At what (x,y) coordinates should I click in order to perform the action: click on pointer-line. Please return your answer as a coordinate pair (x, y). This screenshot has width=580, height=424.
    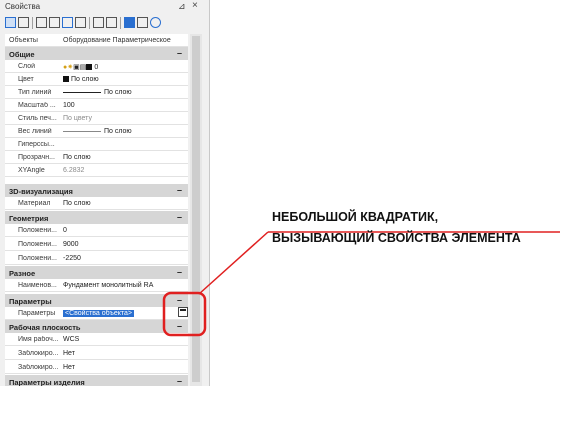
    Looking at the image, I should click on (233, 263).